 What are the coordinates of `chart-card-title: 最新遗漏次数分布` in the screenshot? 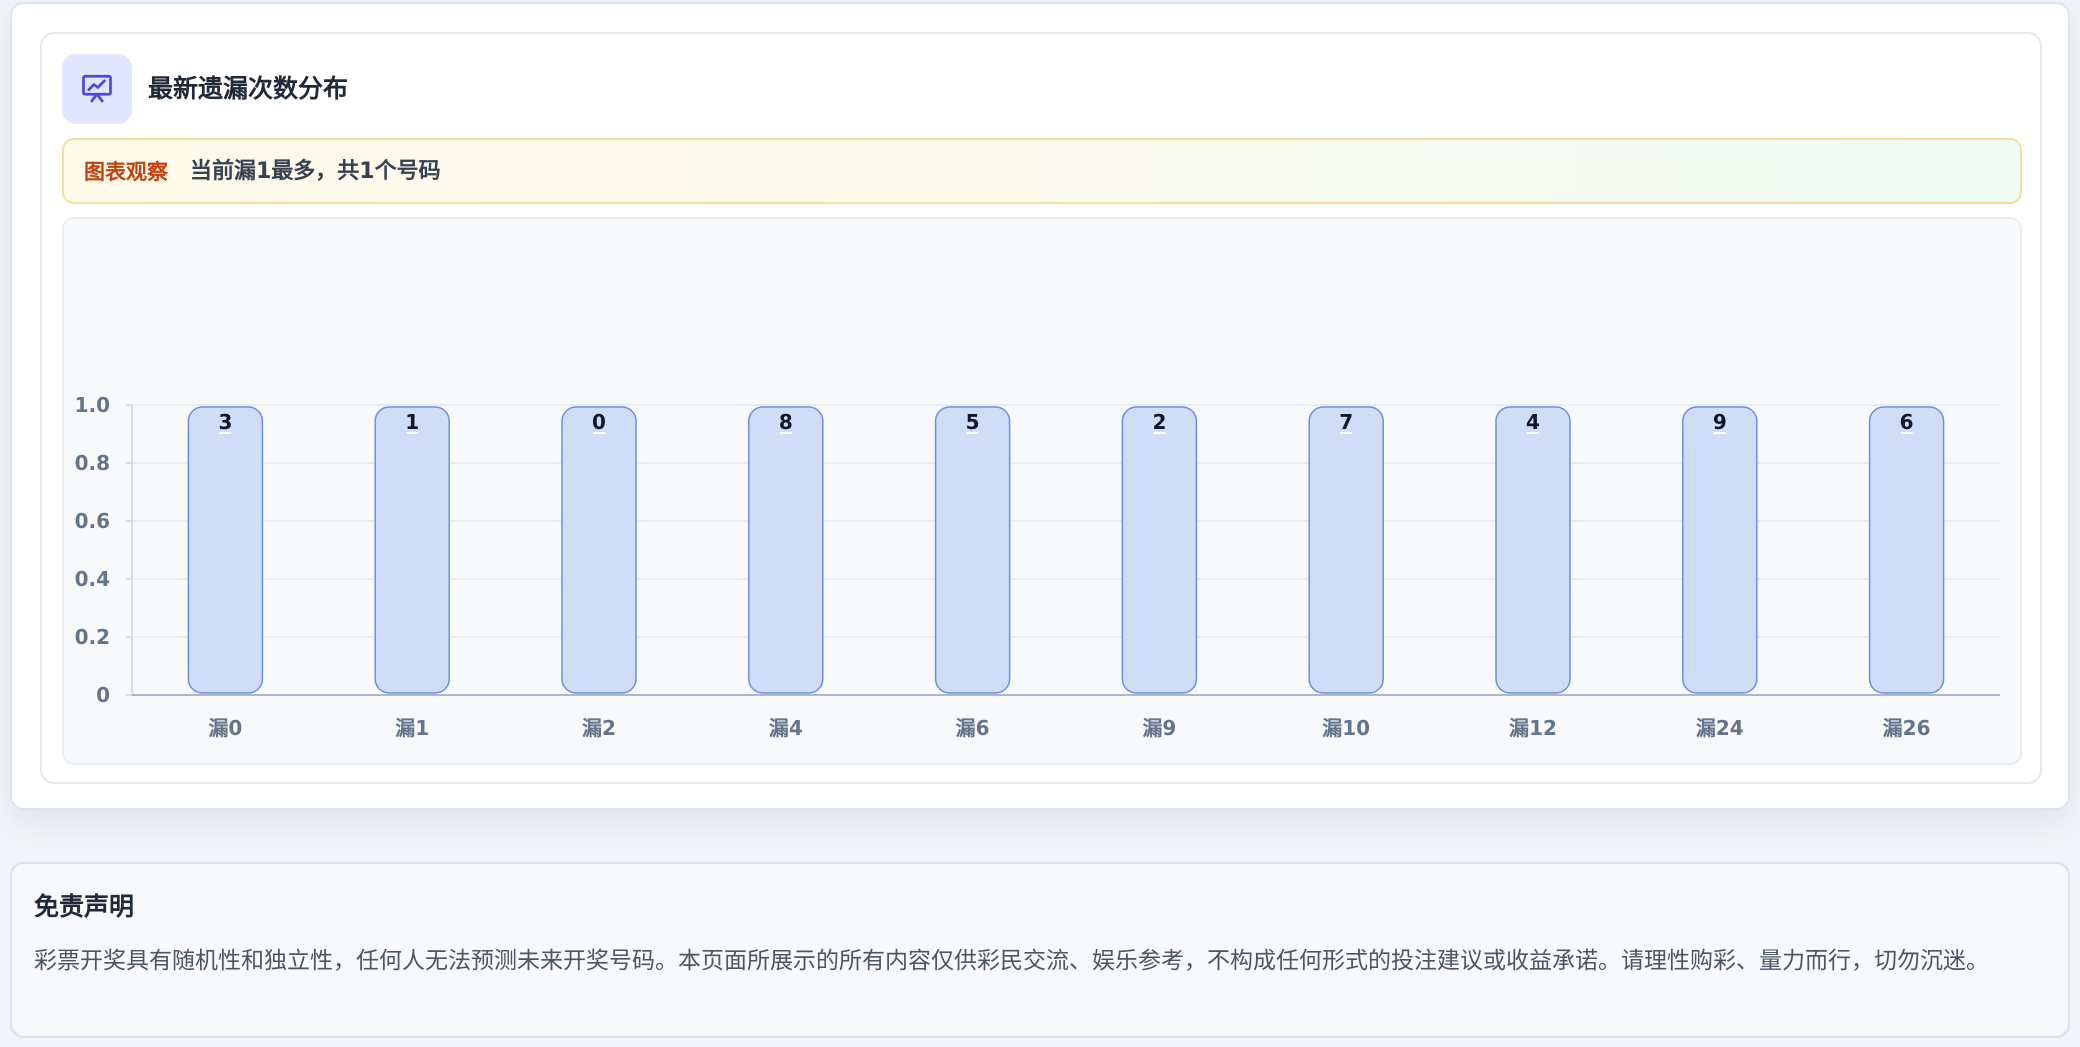 It's located at (248, 88).